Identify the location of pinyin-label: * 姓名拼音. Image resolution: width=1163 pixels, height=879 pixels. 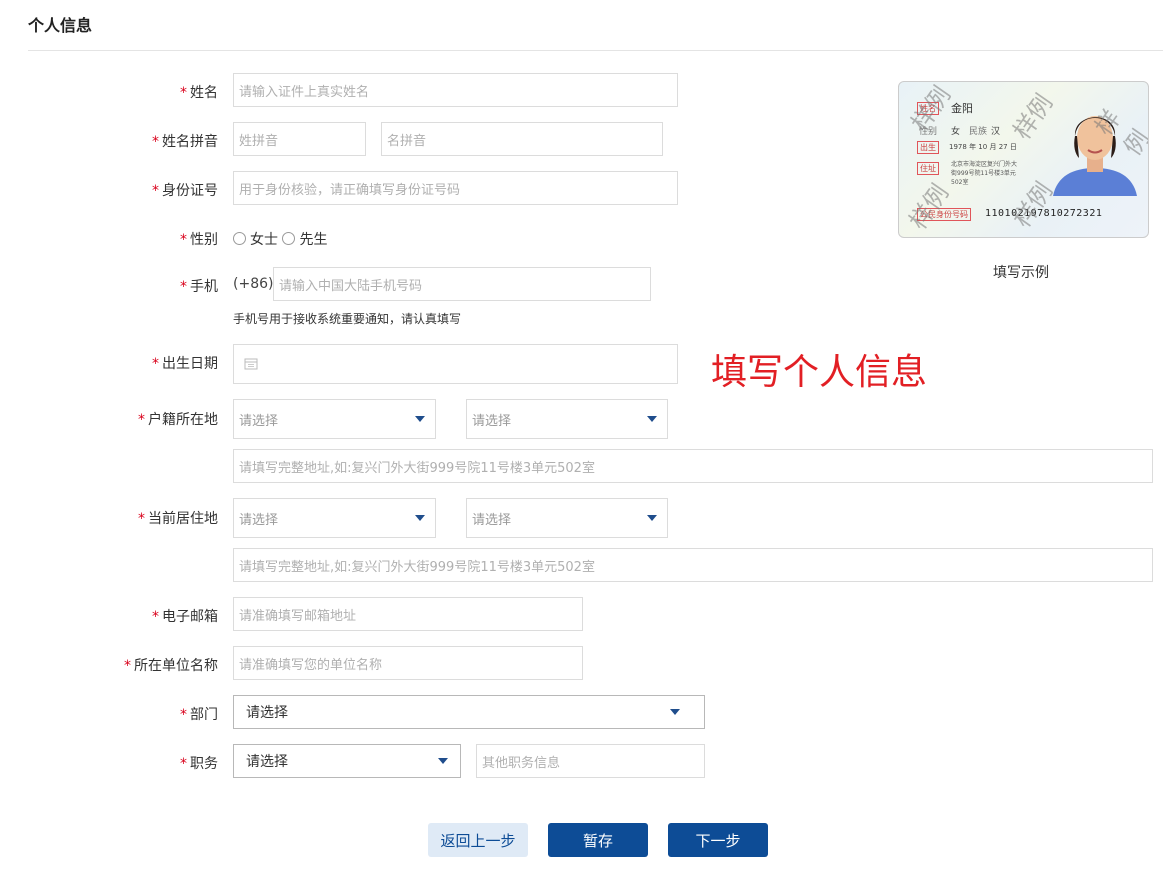
(185, 142).